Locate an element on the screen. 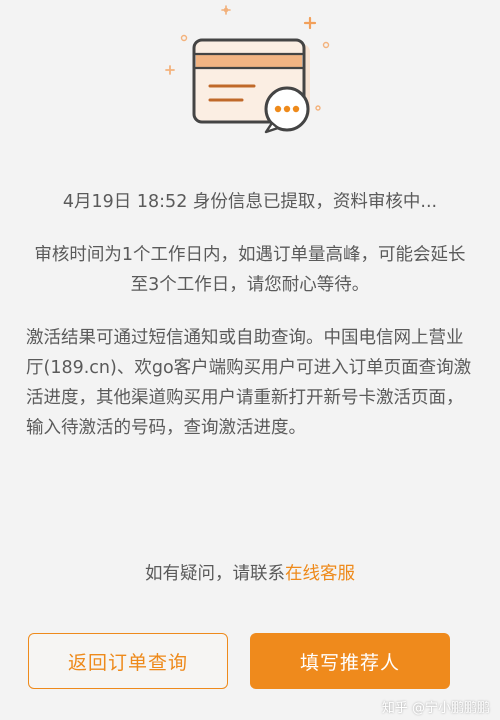  card-chat-illustration-icon is located at coordinates (247, 69).